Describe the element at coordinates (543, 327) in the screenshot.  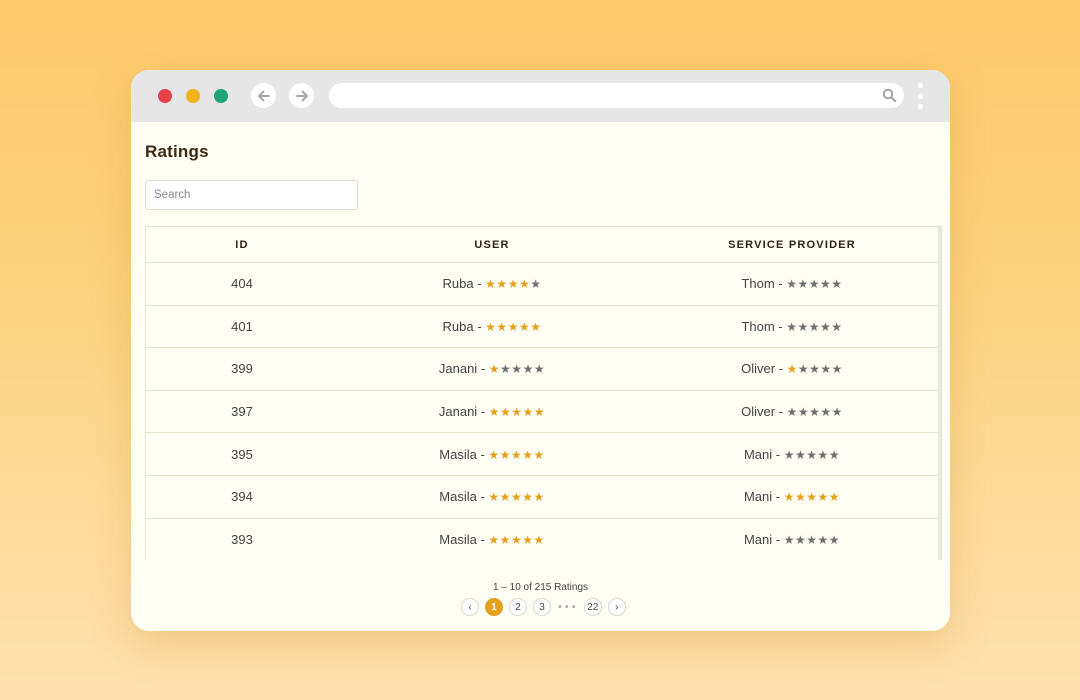
I see `table-row: 401 Ruba - ★★★★★ Thom - ★★★★★` at that location.